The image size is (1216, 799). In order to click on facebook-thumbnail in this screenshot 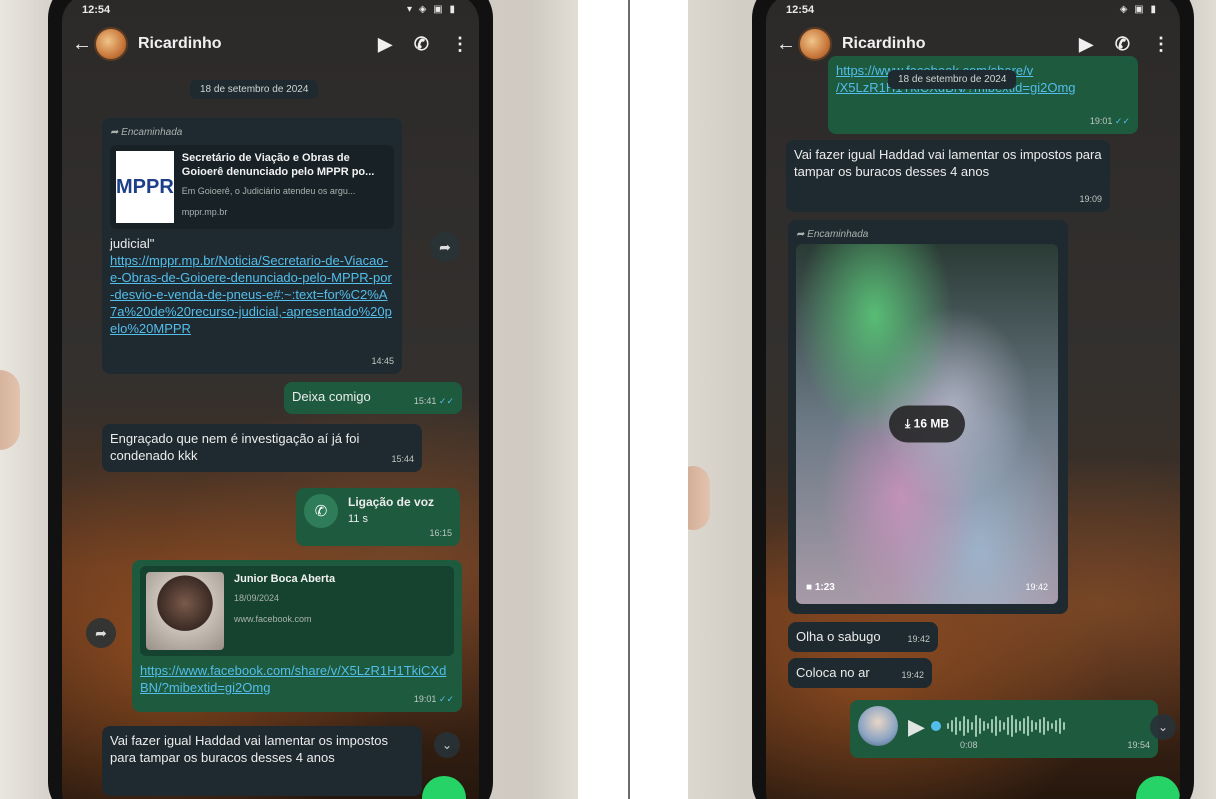, I will do `click(185, 611)`.